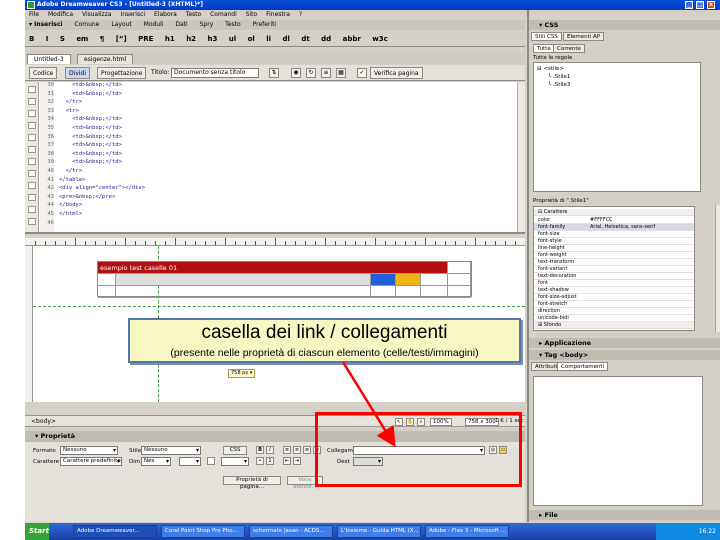  I want to click on preview-icon: ◉, so click(296, 73).